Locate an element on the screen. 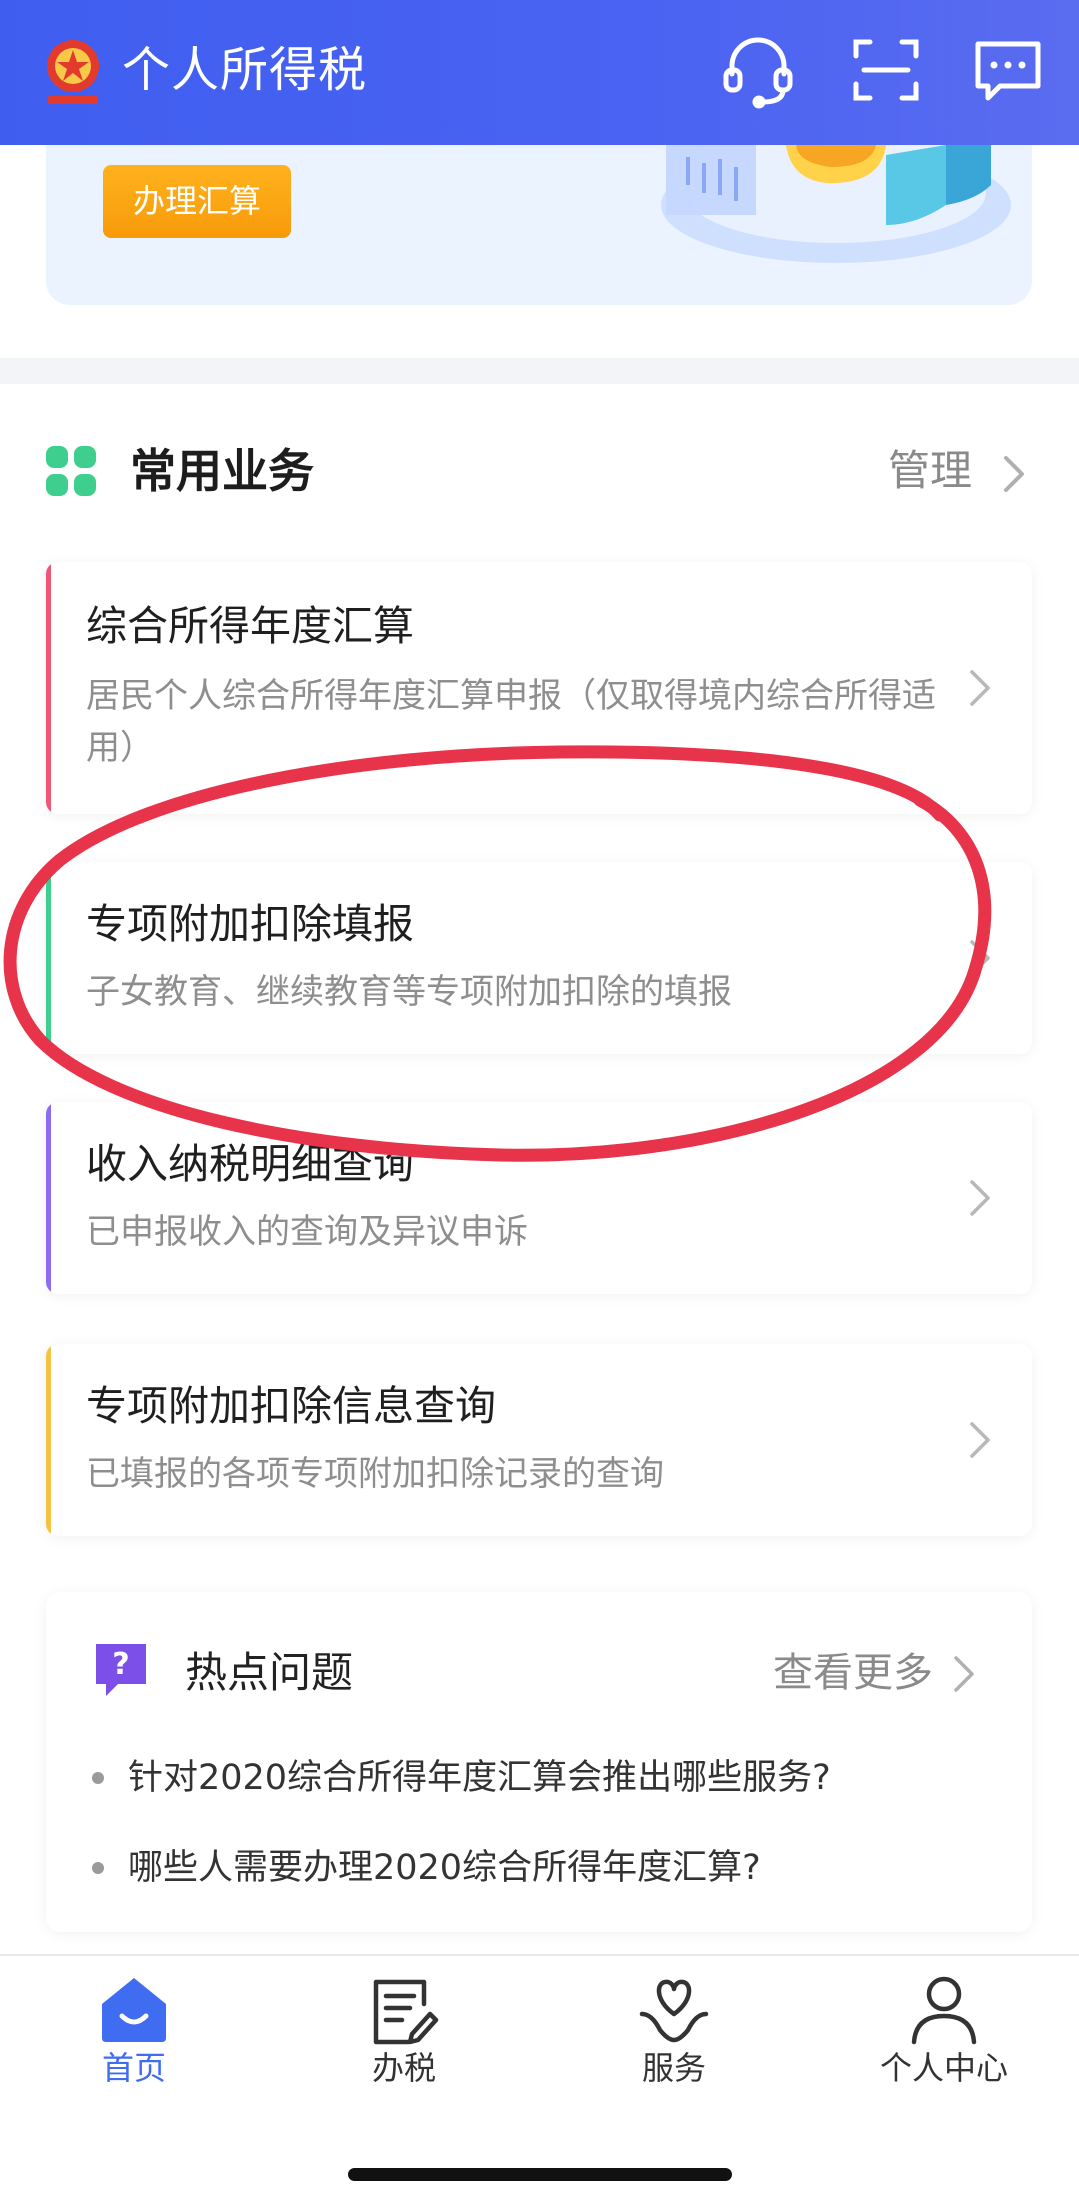 Image resolution: width=1079 pixels, height=2189 pixels. hot-question-link: 针对2020综合所得年度汇算会推出哪些服务? is located at coordinates (479, 1778).